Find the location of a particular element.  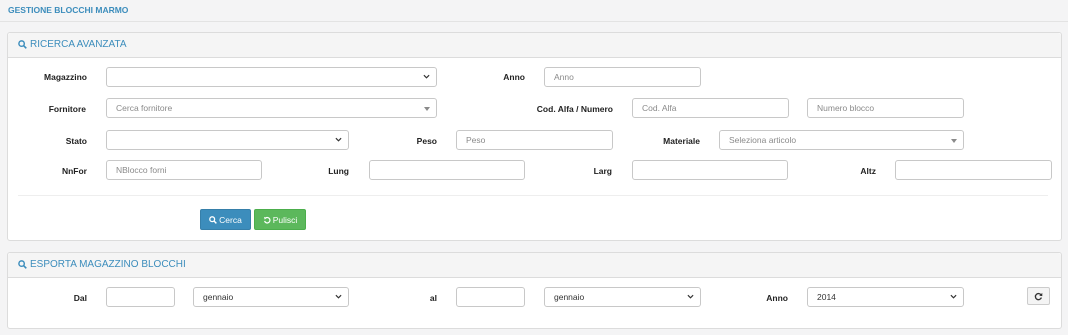

undo-icon is located at coordinates (267, 220).